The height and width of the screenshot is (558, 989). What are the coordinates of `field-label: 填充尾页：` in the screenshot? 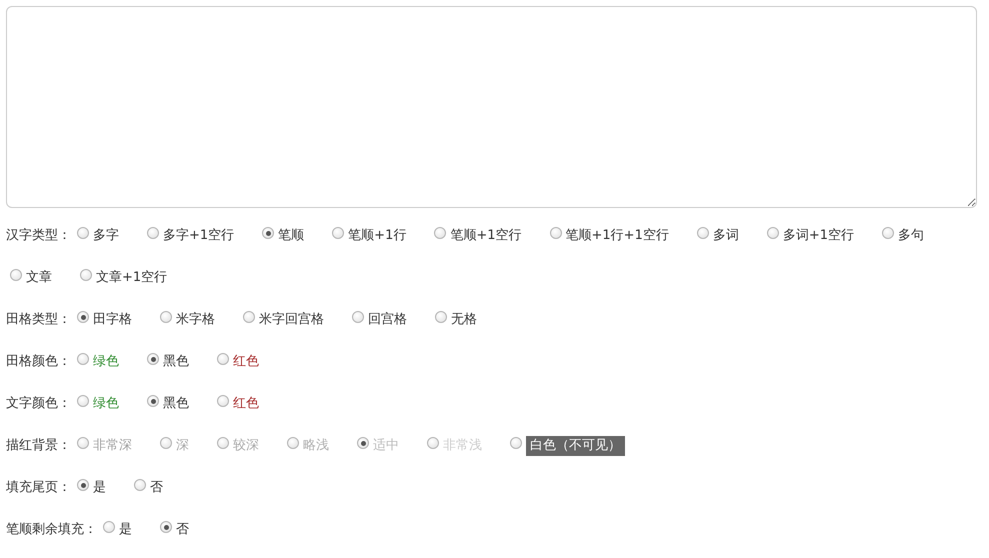 It's located at (38, 488).